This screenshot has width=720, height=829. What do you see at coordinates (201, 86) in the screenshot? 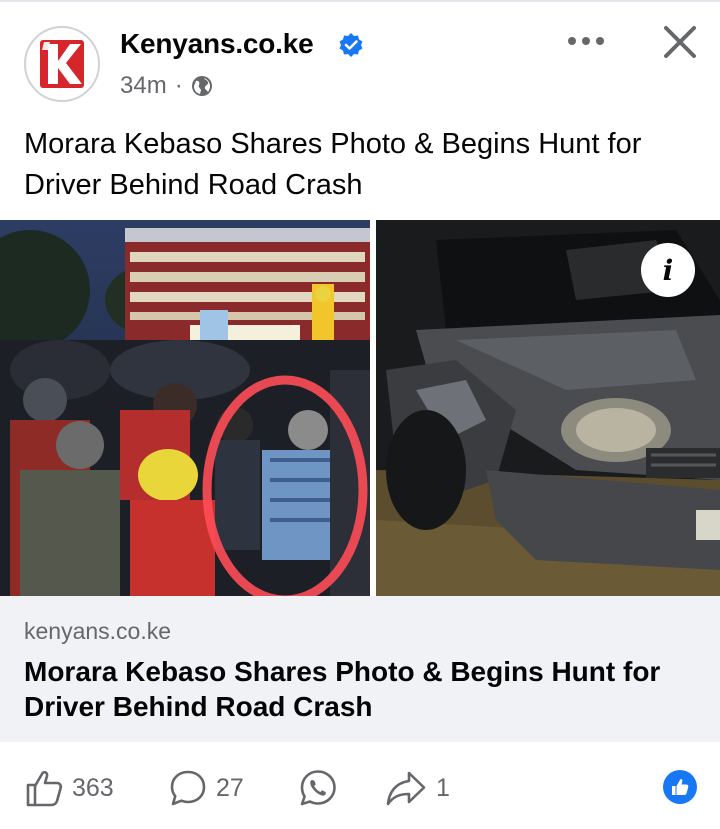
I see `globe-icon` at bounding box center [201, 86].